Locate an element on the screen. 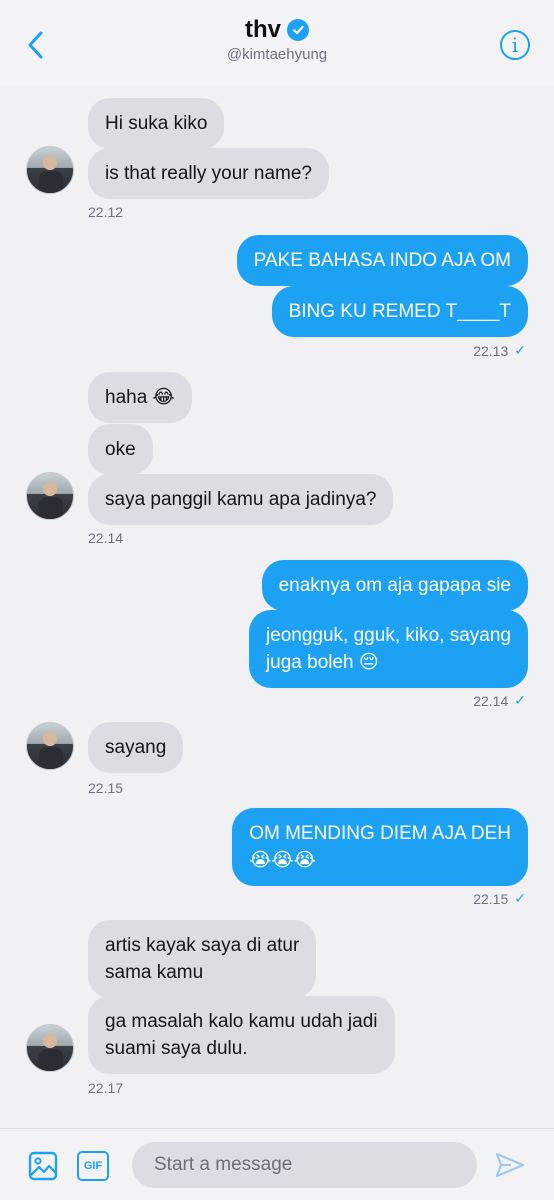 This screenshot has width=554, height=1200. message-timestamp: 22.13 ✓ is located at coordinates (499, 350).